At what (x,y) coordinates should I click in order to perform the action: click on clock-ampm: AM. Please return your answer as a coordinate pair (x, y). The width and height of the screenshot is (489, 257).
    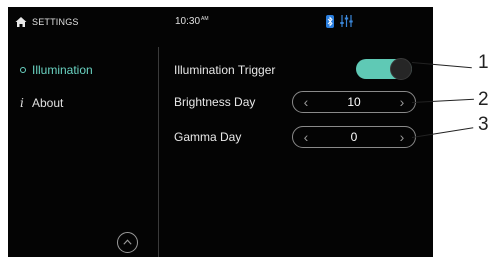
    Looking at the image, I should click on (205, 19).